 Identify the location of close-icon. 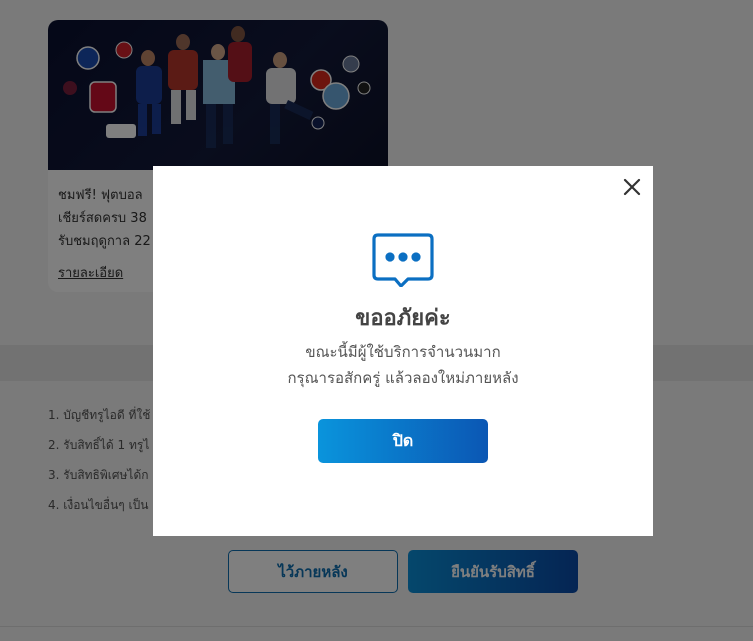
(632, 187).